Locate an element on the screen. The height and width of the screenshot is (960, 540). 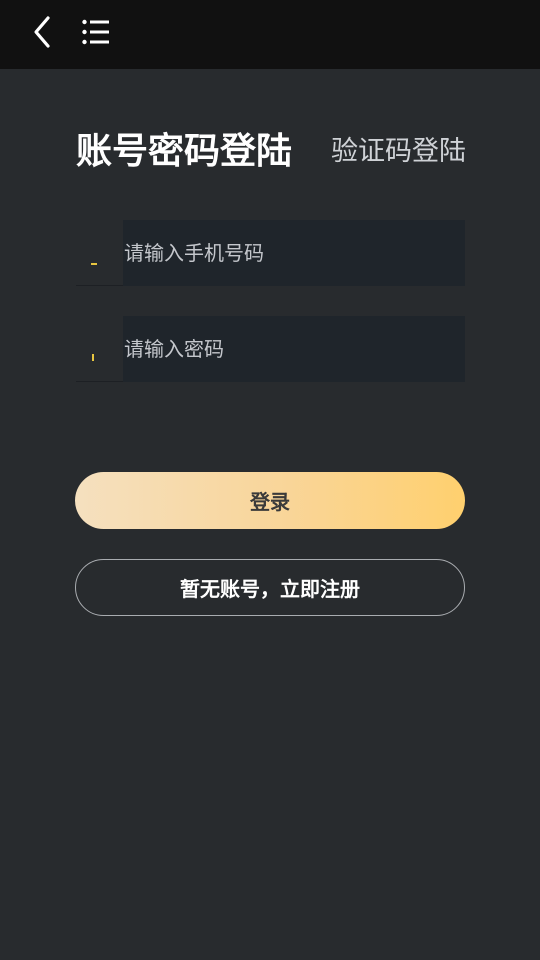
back-button is located at coordinates (42, 32).